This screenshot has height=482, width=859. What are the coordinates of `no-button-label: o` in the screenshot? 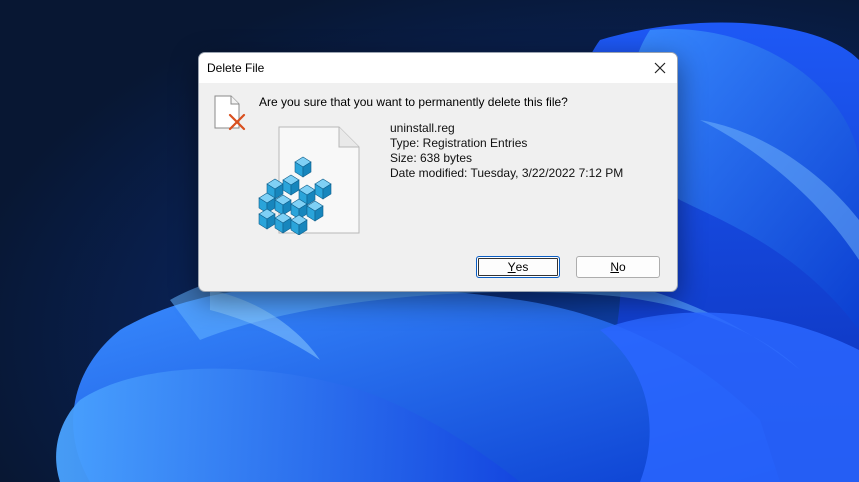 It's located at (622, 267).